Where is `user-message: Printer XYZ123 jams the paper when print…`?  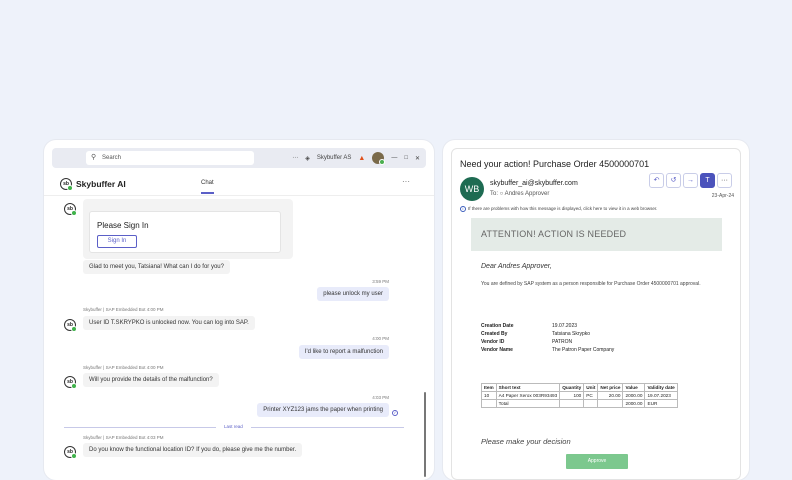
user-message: Printer XYZ123 jams the paper when print… is located at coordinates (323, 410).